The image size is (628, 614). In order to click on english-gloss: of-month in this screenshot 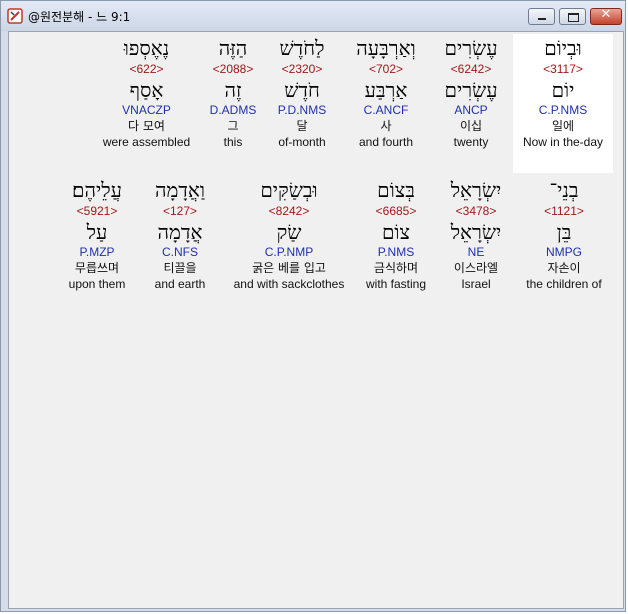, I will do `click(302, 142)`.